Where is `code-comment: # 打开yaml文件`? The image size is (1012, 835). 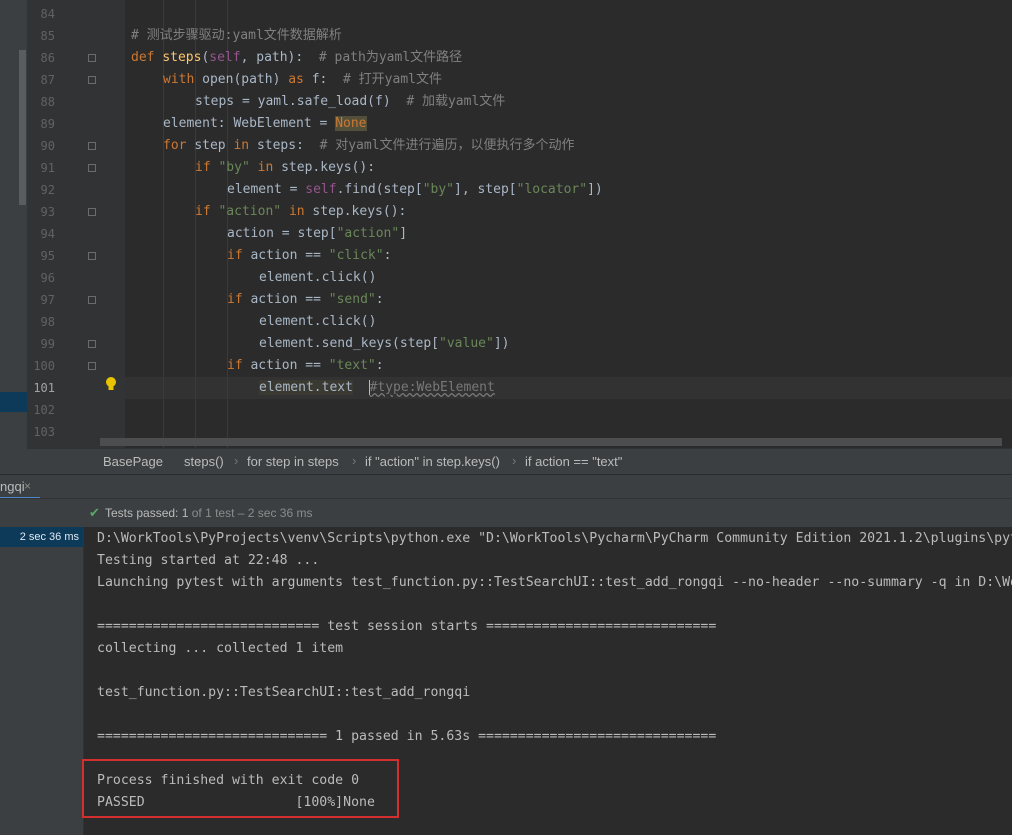 code-comment: # 打开yaml文件 is located at coordinates (392, 79).